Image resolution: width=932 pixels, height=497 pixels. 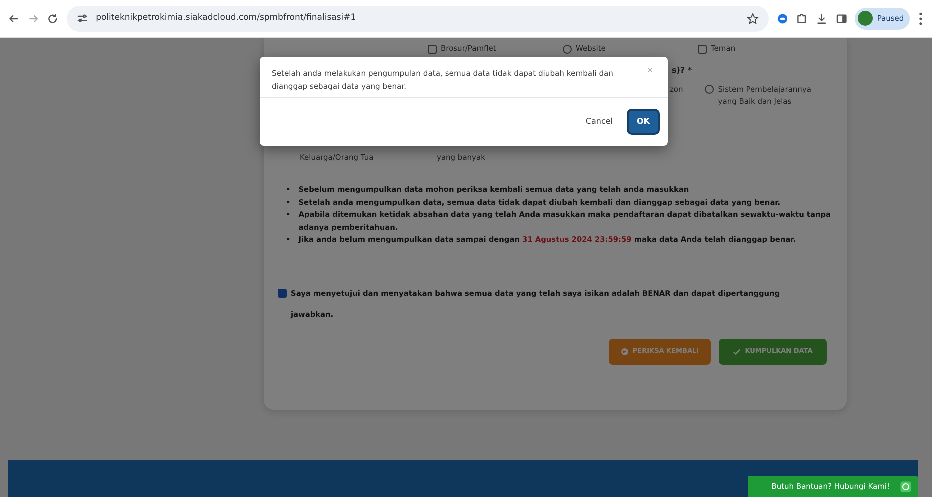 What do you see at coordinates (682, 71) in the screenshot?
I see `question-text: s)? *` at bounding box center [682, 71].